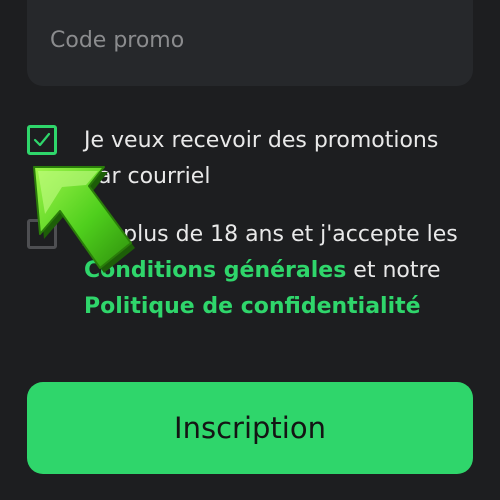 The image size is (500, 500). I want to click on terms-text-prefix: J'ai plus de 18 ans et j'accepte les, so click(271, 234).